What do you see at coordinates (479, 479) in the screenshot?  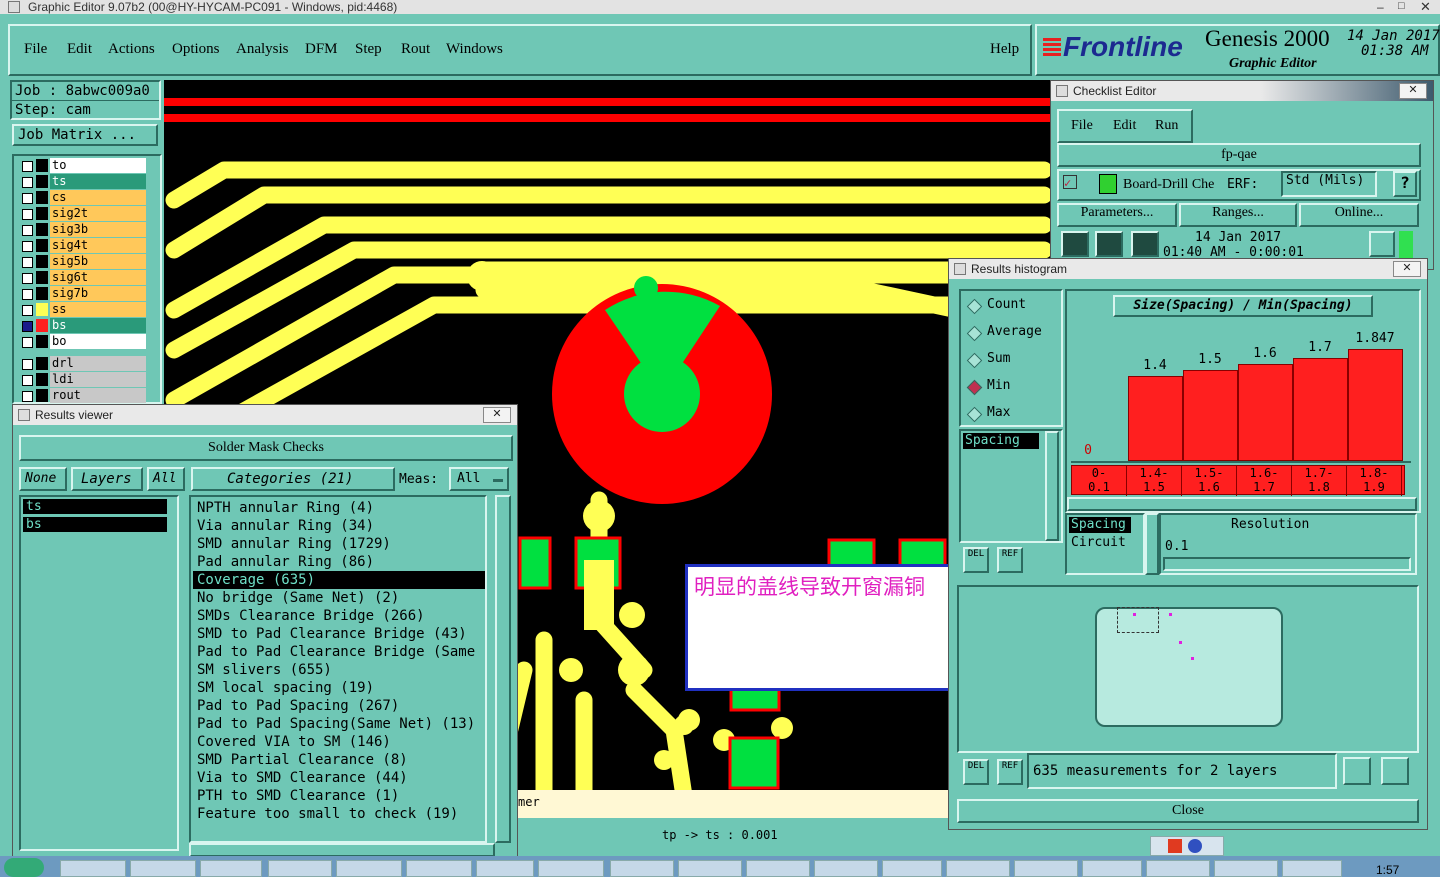 I see `meas-dropdown: All` at bounding box center [479, 479].